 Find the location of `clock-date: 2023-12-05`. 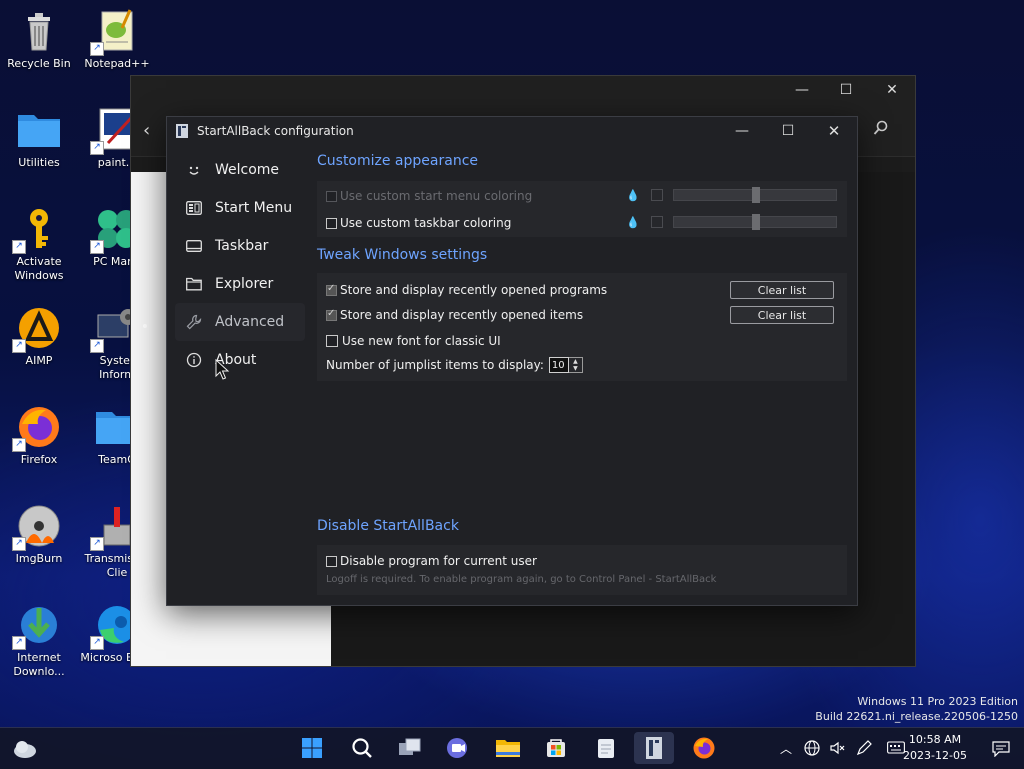

clock-date: 2023-12-05 is located at coordinates (935, 755).